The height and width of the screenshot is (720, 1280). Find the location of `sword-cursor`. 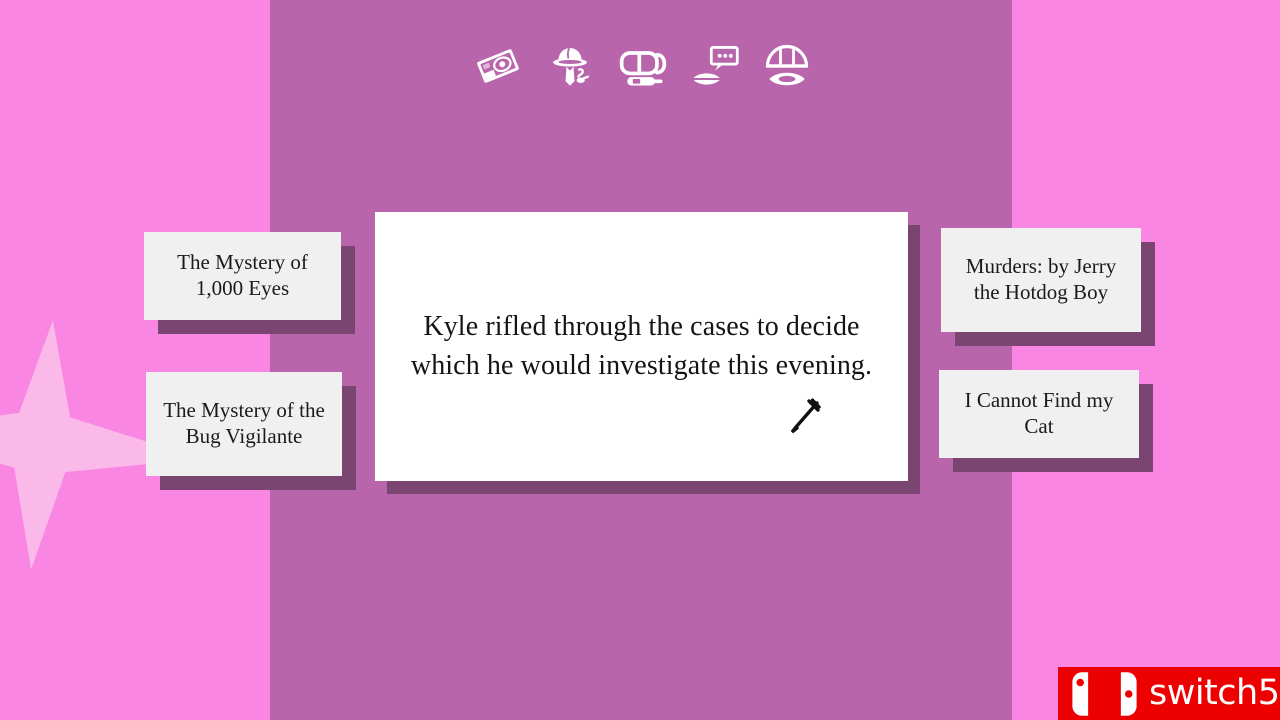

sword-cursor is located at coordinates (803, 417).